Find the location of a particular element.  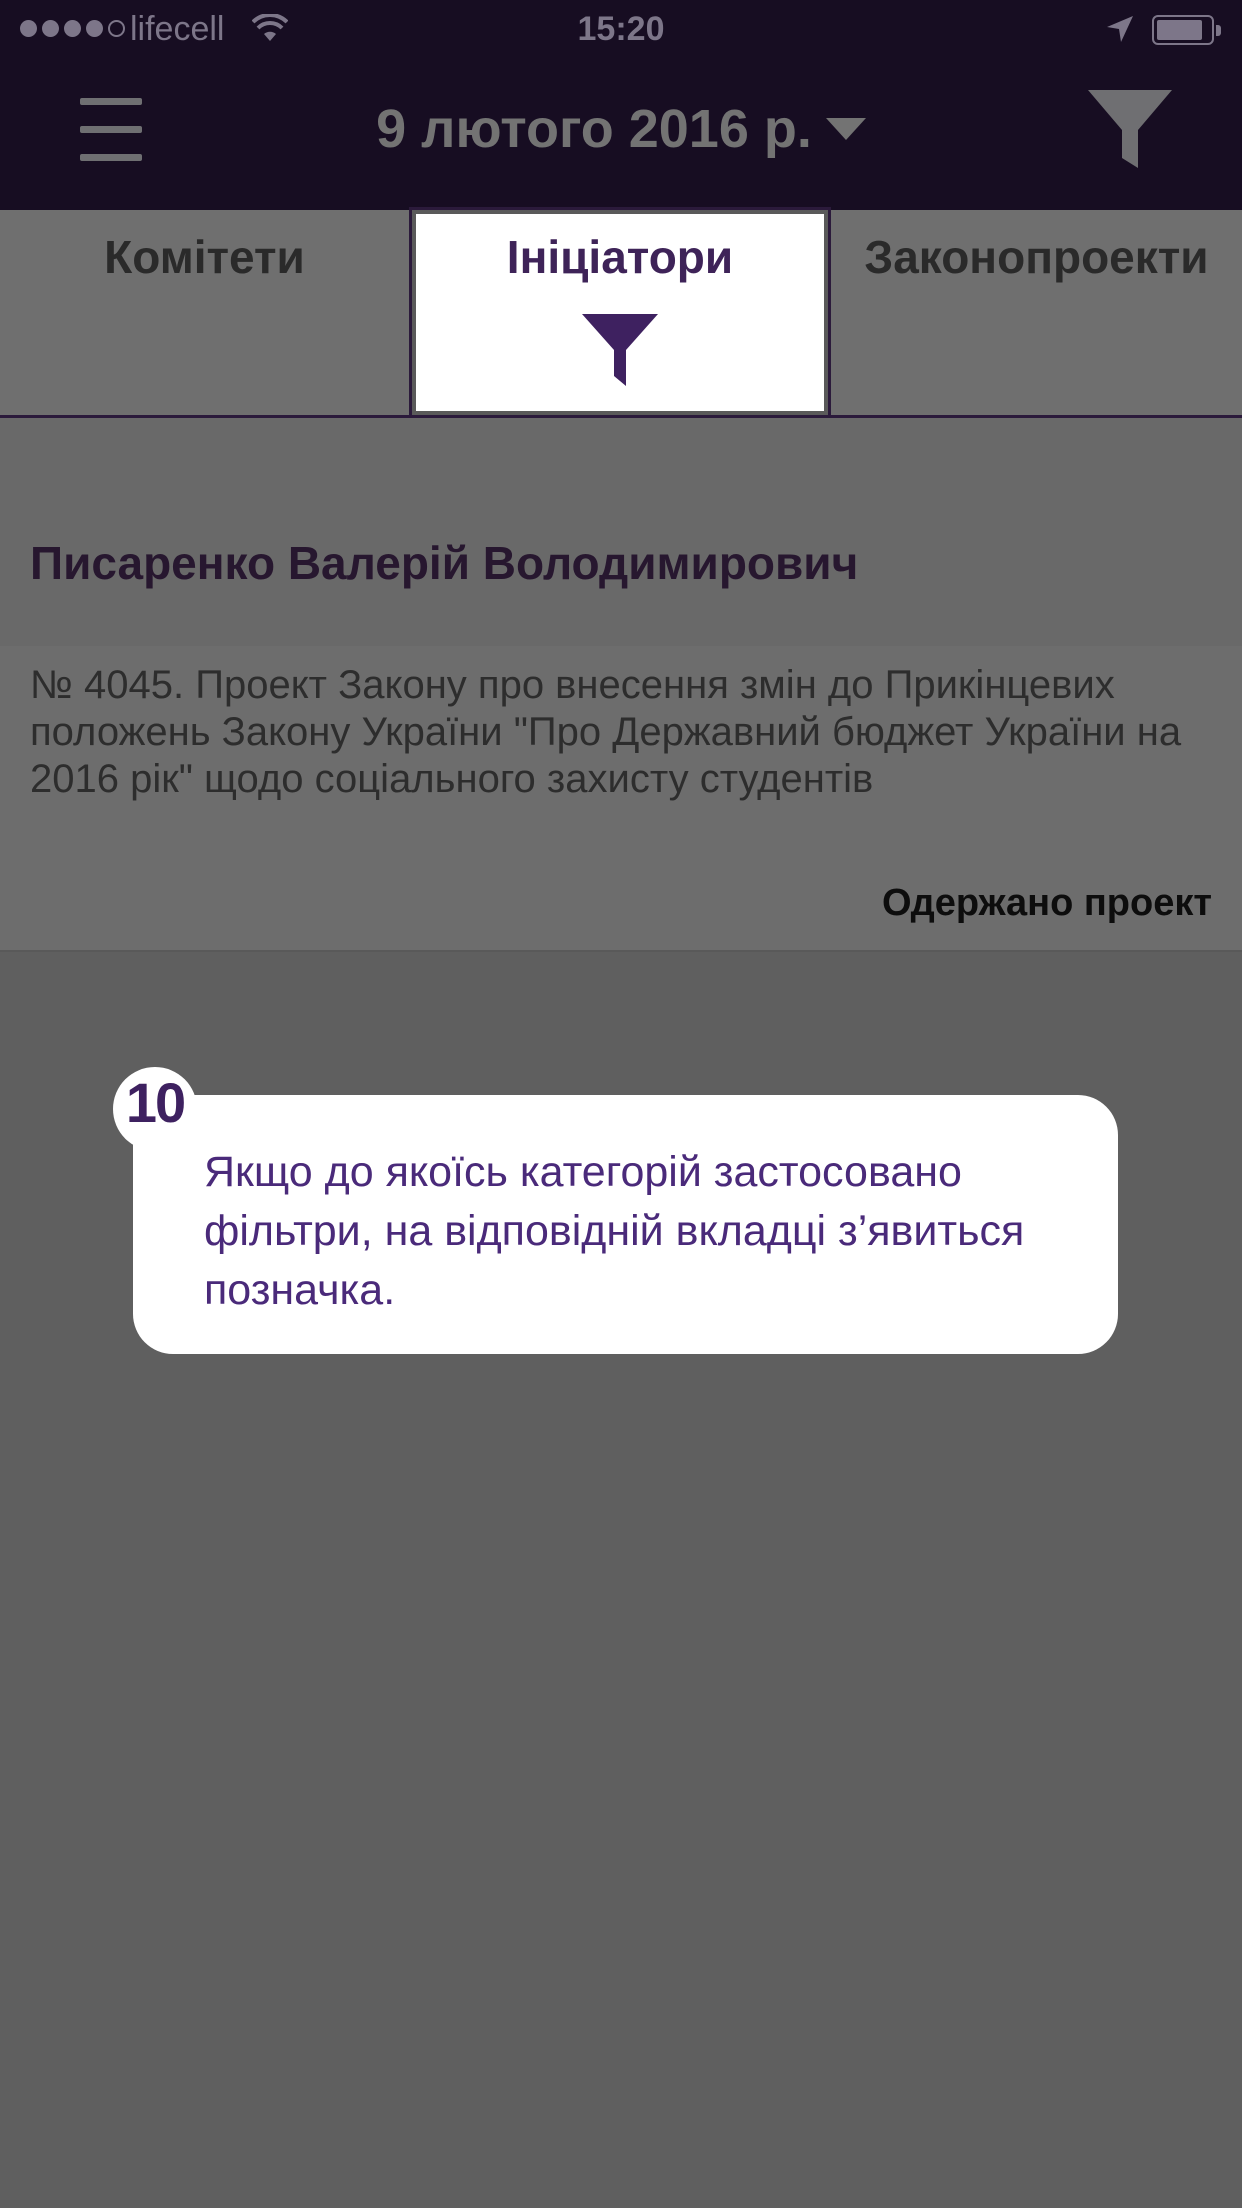

category-tabs: Комітети Ініціатори Законопроекти is located at coordinates (621, 312).